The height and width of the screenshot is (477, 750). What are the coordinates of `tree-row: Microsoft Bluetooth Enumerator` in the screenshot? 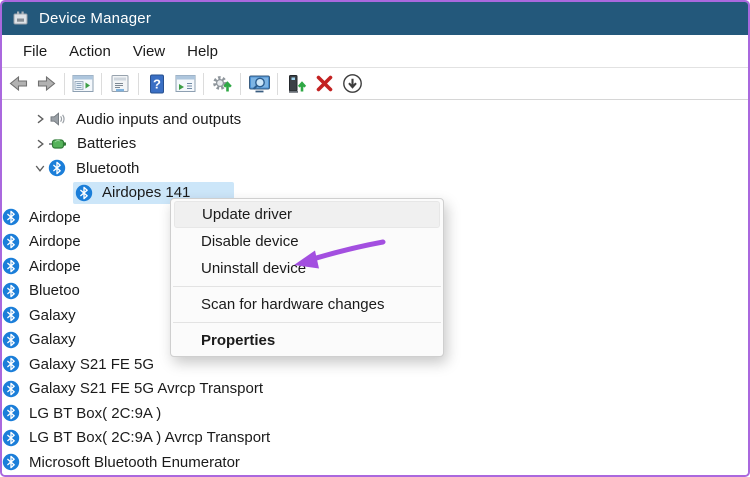 It's located at (375, 462).